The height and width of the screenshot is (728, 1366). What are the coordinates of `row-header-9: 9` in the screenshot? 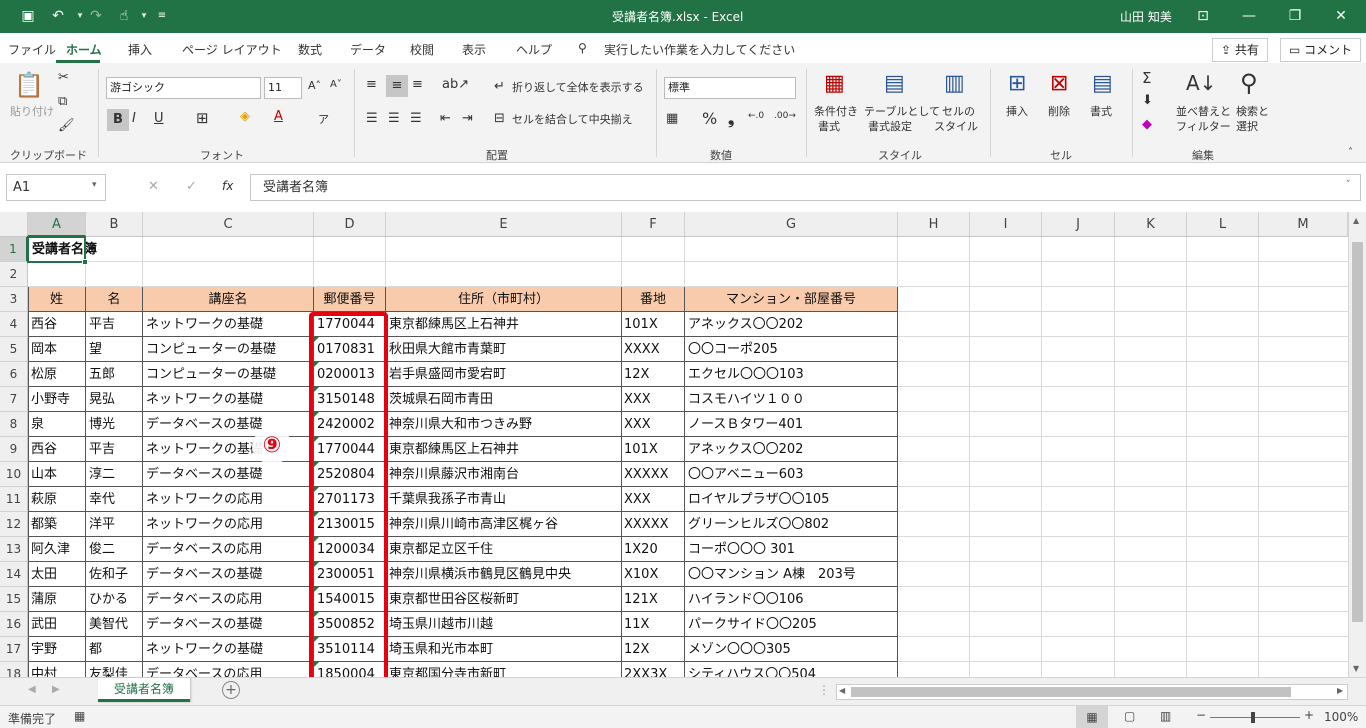 It's located at (14, 449).